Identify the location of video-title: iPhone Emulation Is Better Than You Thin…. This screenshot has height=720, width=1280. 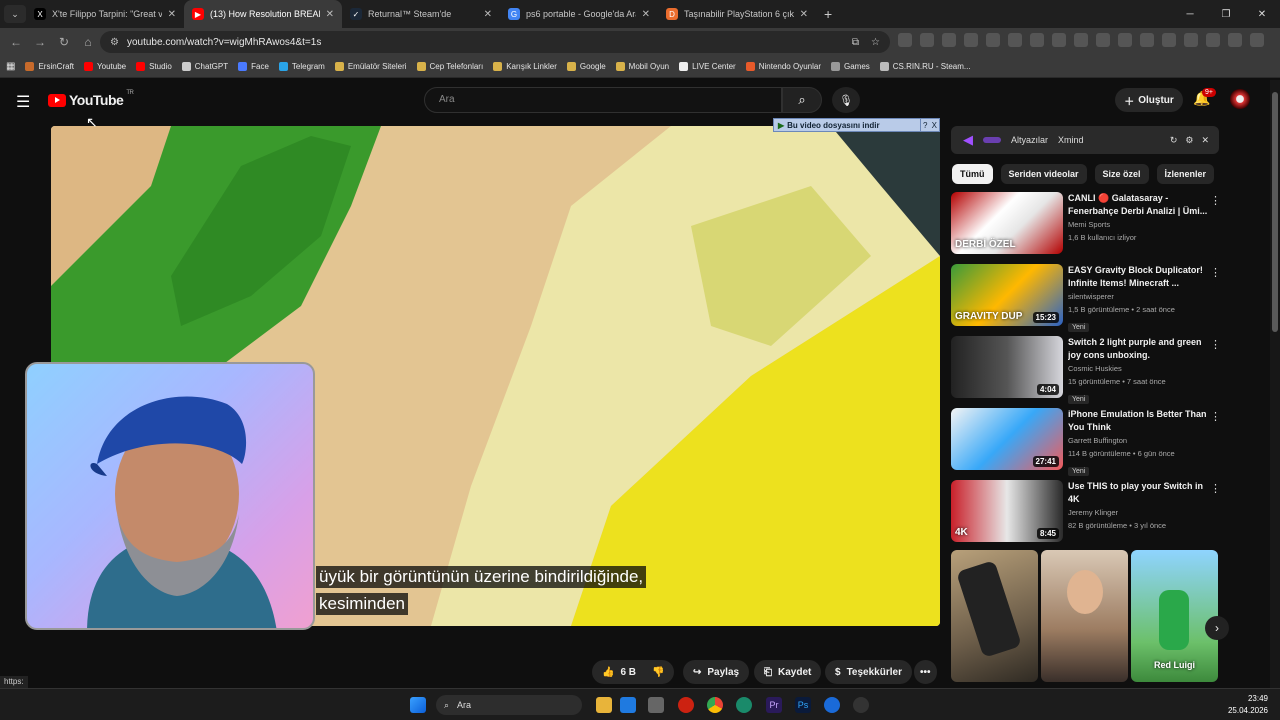
(1138, 421).